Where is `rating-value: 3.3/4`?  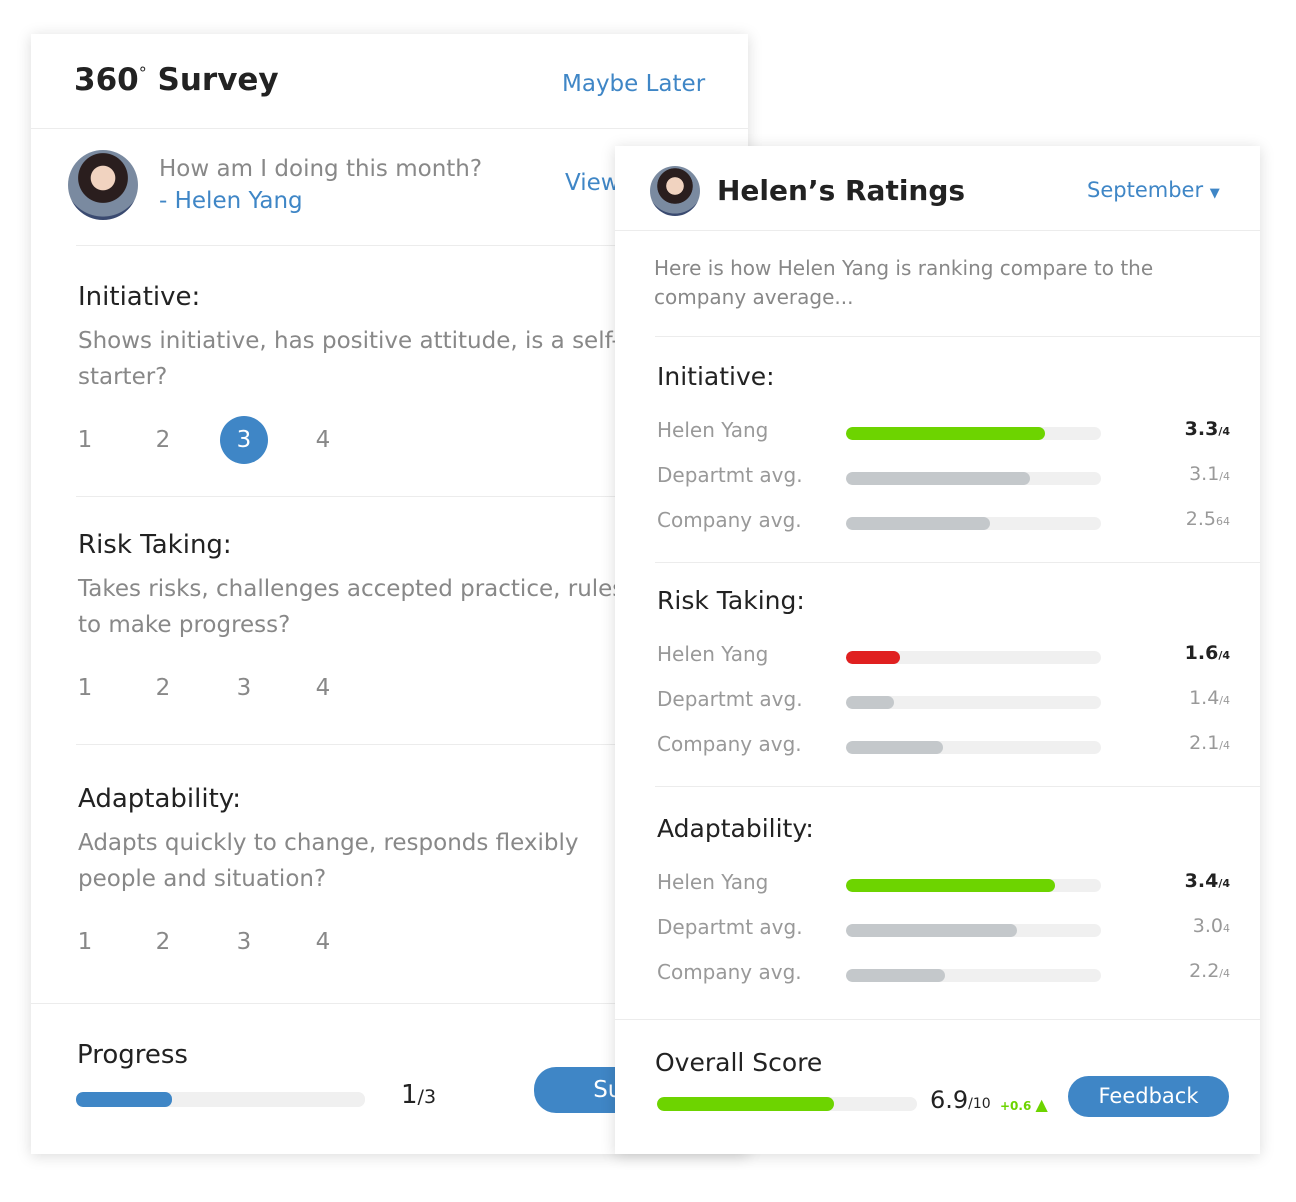
rating-value: 3.3/4 is located at coordinates (1207, 429).